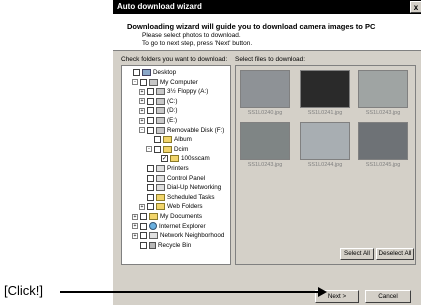  Describe the element at coordinates (173, 91) in the screenshot. I see `tree-item: +3½ Floppy (A:)` at that location.